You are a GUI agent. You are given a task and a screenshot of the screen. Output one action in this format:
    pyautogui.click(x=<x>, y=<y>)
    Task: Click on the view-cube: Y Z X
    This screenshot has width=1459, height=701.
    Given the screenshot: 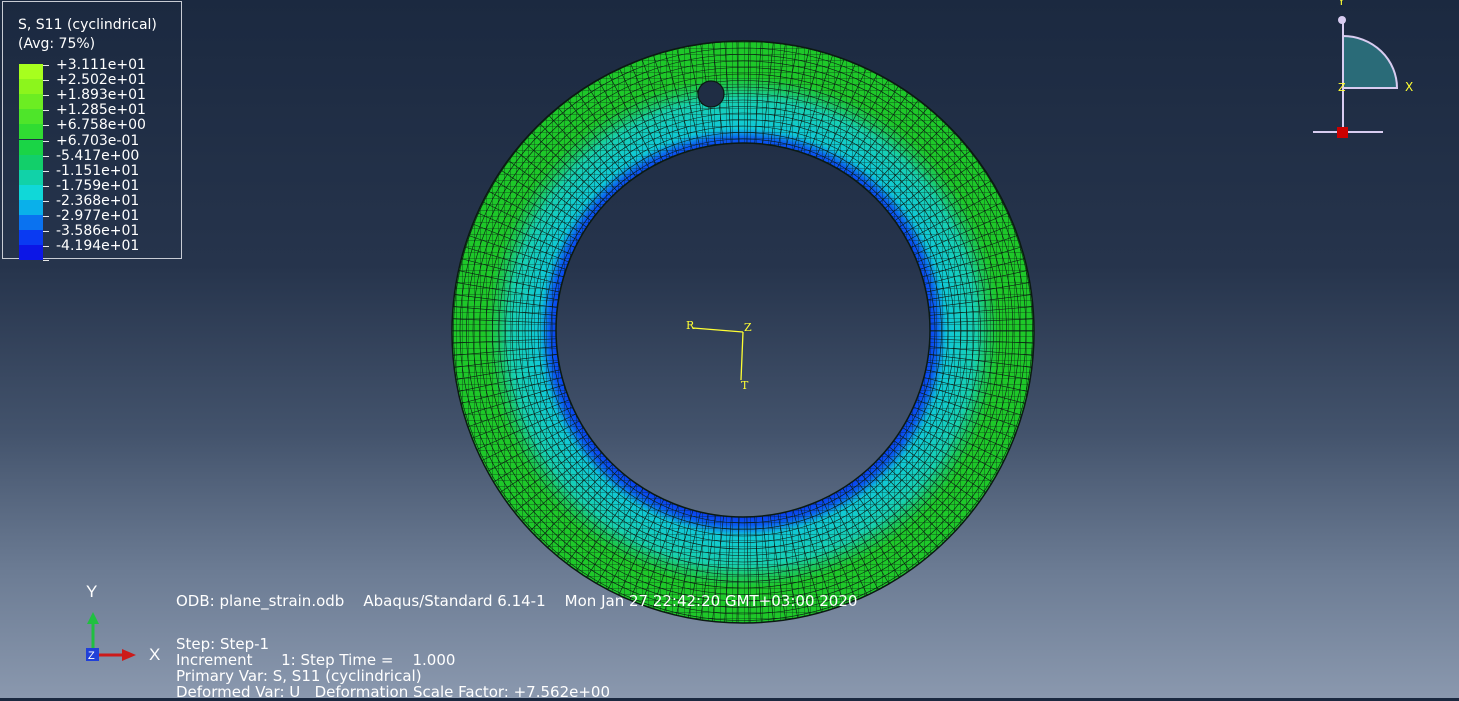 What is the action you would take?
    pyautogui.click(x=1363, y=69)
    